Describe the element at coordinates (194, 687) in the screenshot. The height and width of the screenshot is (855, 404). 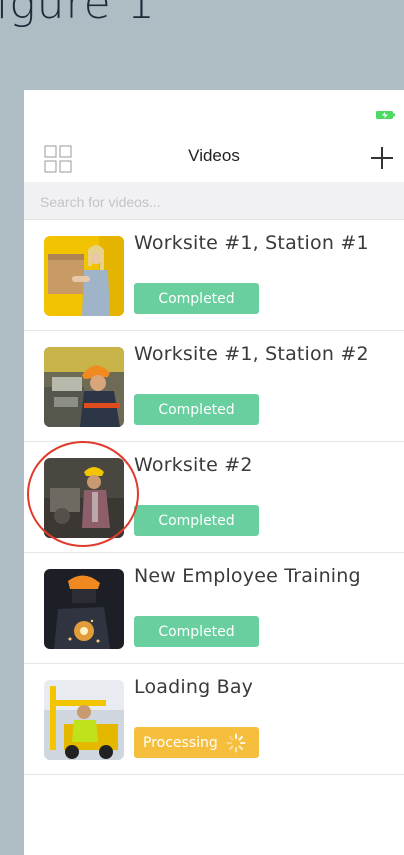
I see `video-title: Loading Bay` at that location.